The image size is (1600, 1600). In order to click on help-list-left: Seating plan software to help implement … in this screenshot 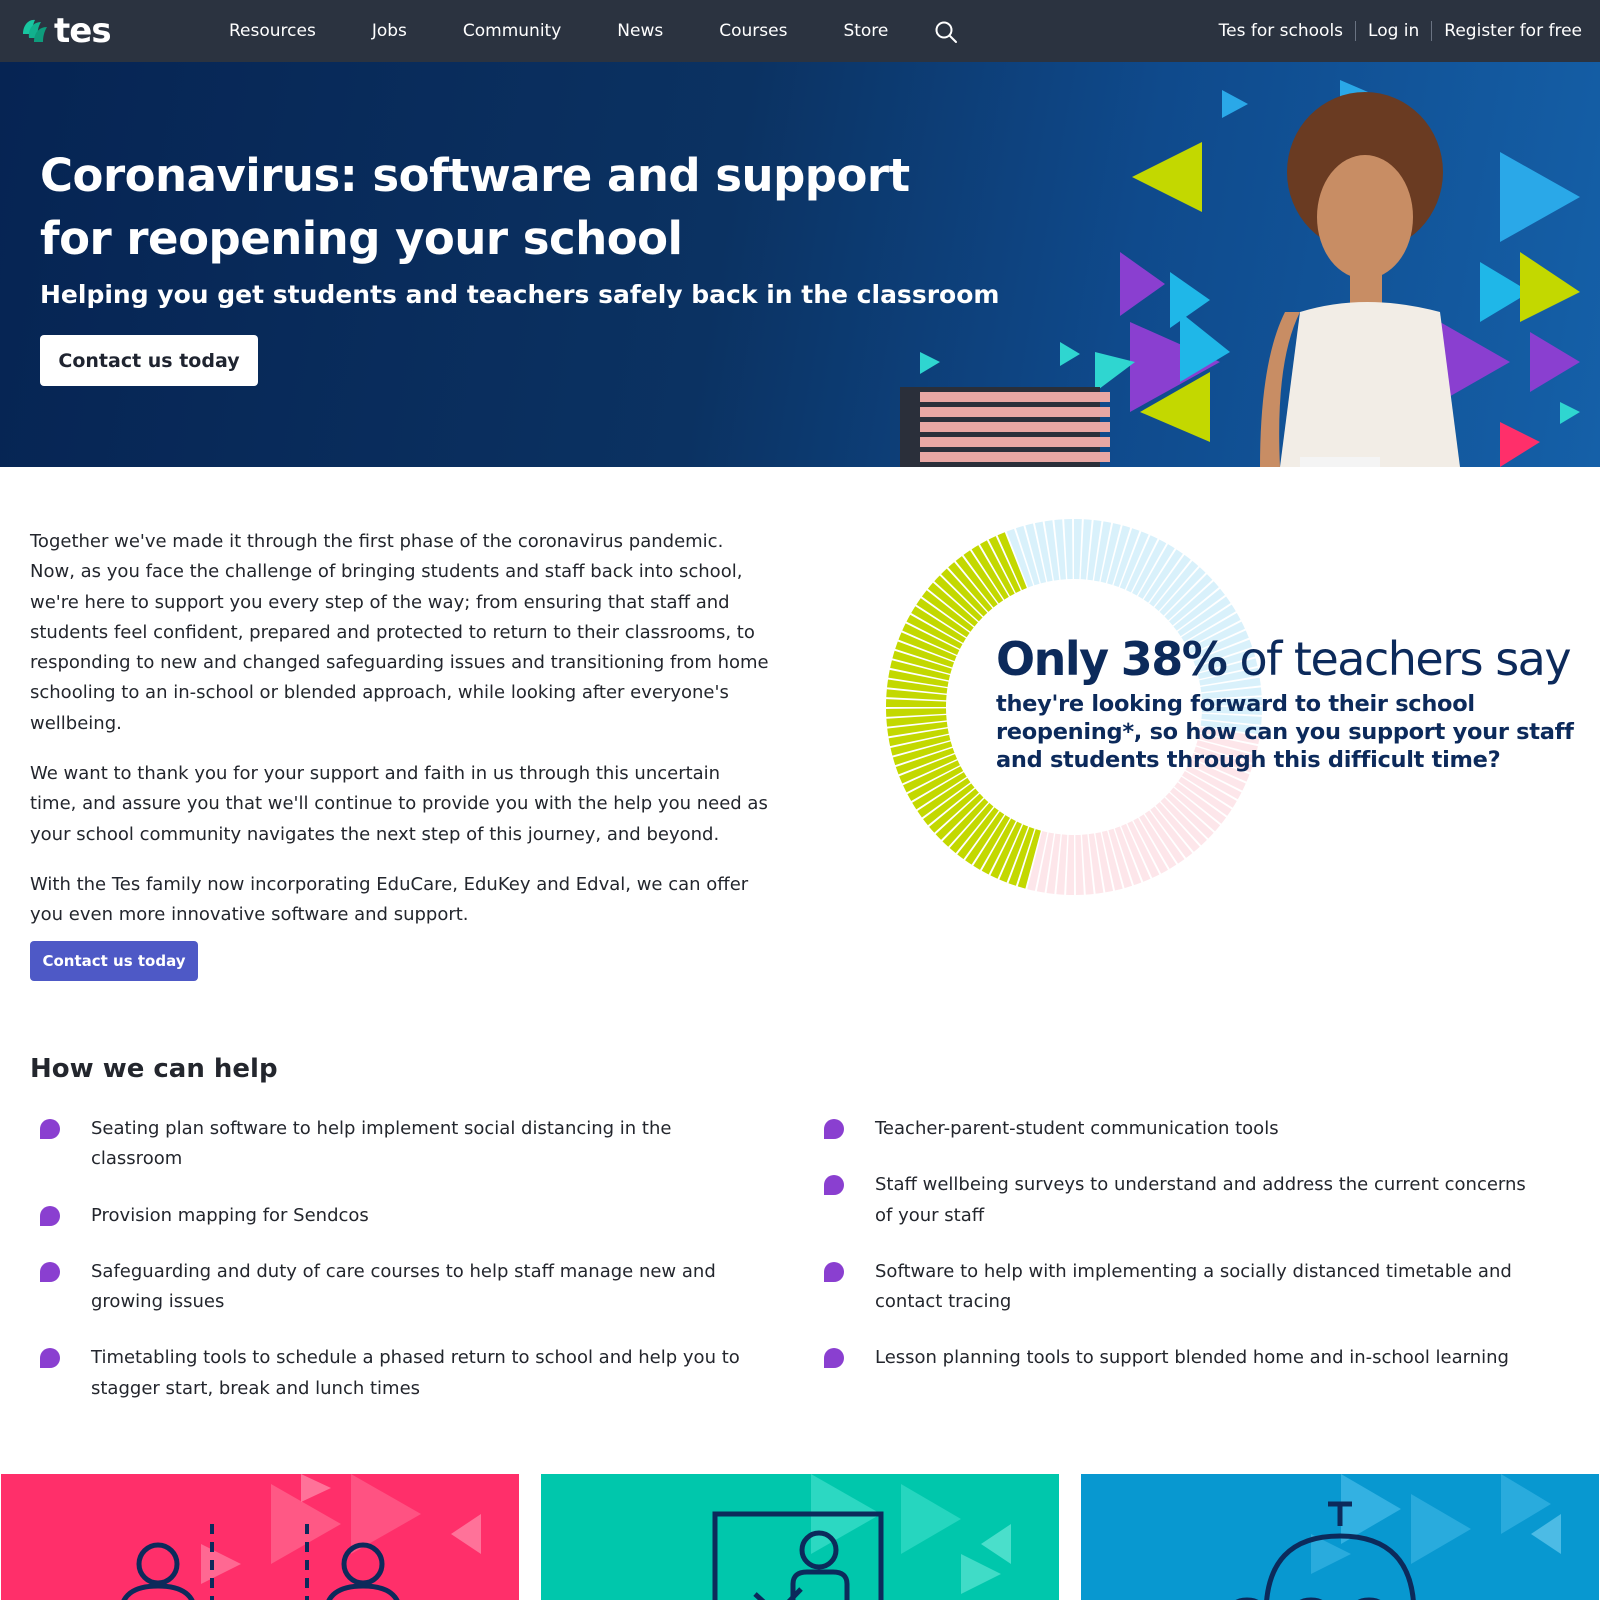, I will do `click(400, 1272)`.